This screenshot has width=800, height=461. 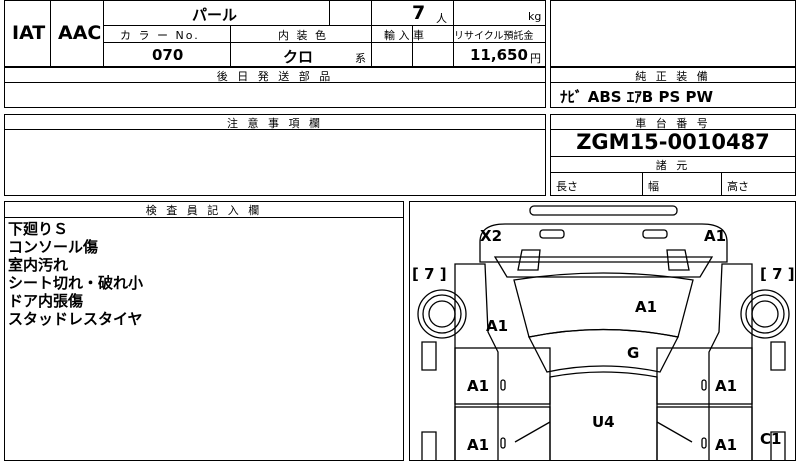 What do you see at coordinates (535, 58) in the screenshot?
I see `recycle-unit: 円` at bounding box center [535, 58].